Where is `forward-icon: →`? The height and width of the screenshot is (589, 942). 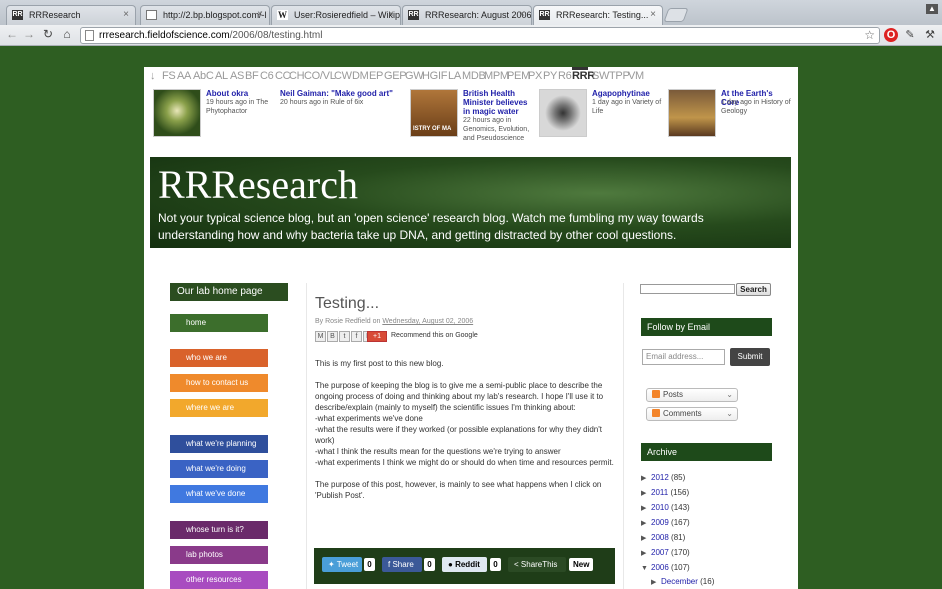
forward-icon: → is located at coordinates (29, 34).